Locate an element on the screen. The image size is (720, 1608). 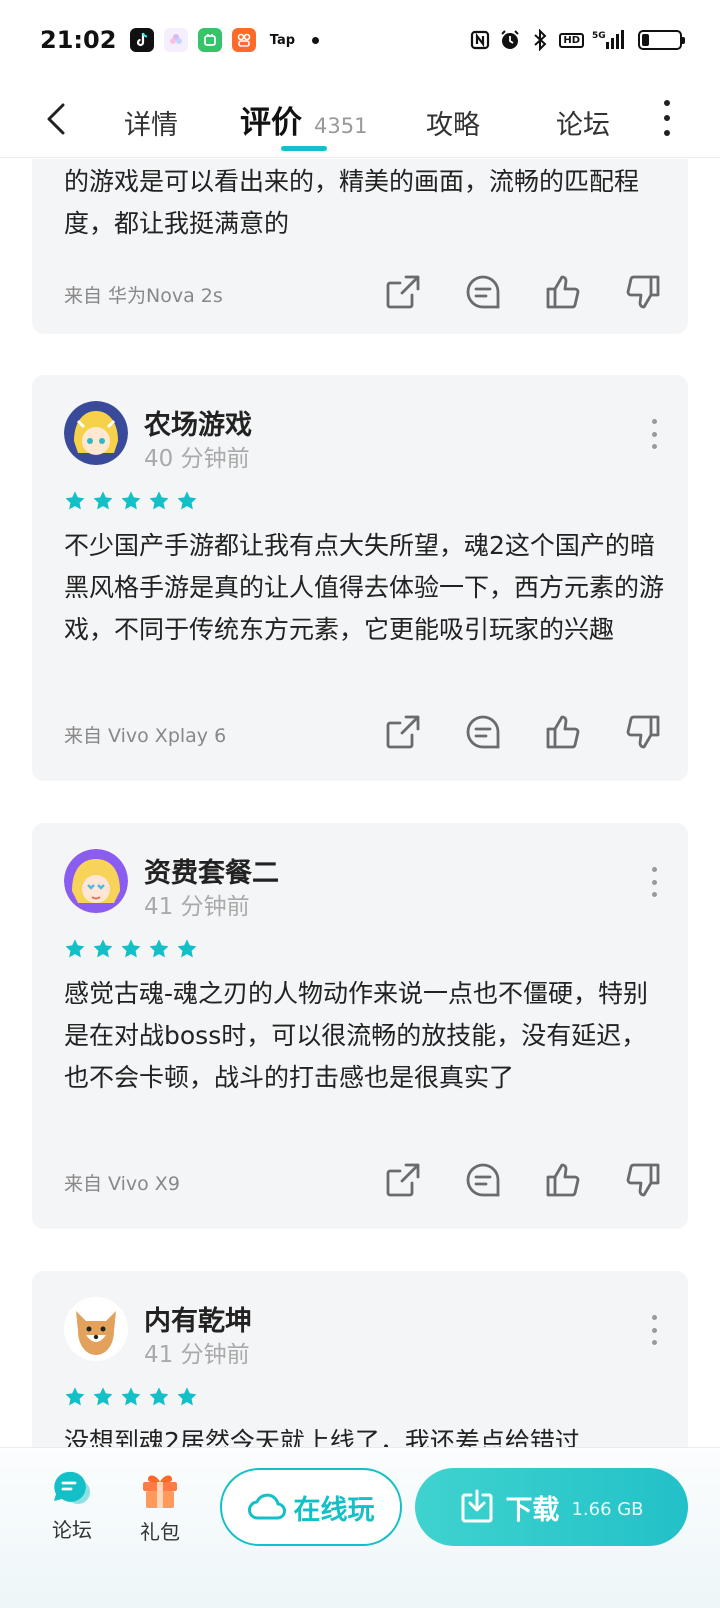
forum-label: 论坛 is located at coordinates (72, 1530).